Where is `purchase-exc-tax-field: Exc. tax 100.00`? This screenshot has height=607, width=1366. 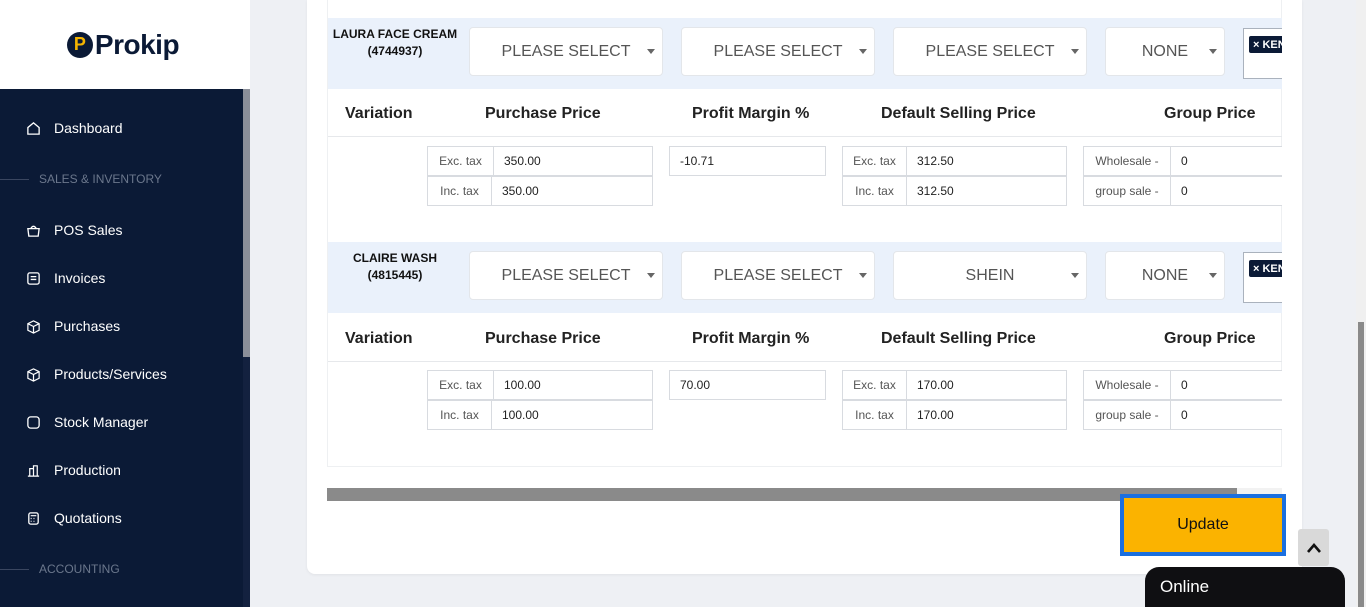
purchase-exc-tax-field: Exc. tax 100.00 is located at coordinates (540, 385).